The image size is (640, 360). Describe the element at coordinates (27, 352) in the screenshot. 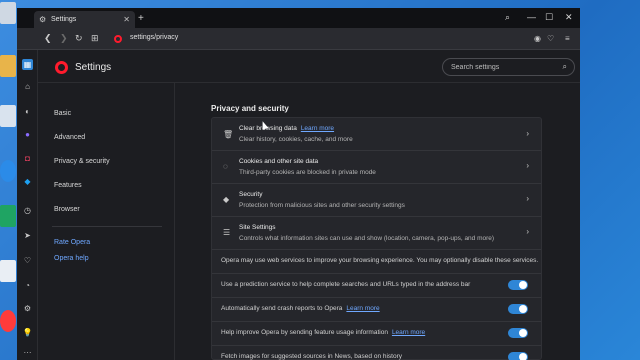

I see `more-icon: ···` at that location.